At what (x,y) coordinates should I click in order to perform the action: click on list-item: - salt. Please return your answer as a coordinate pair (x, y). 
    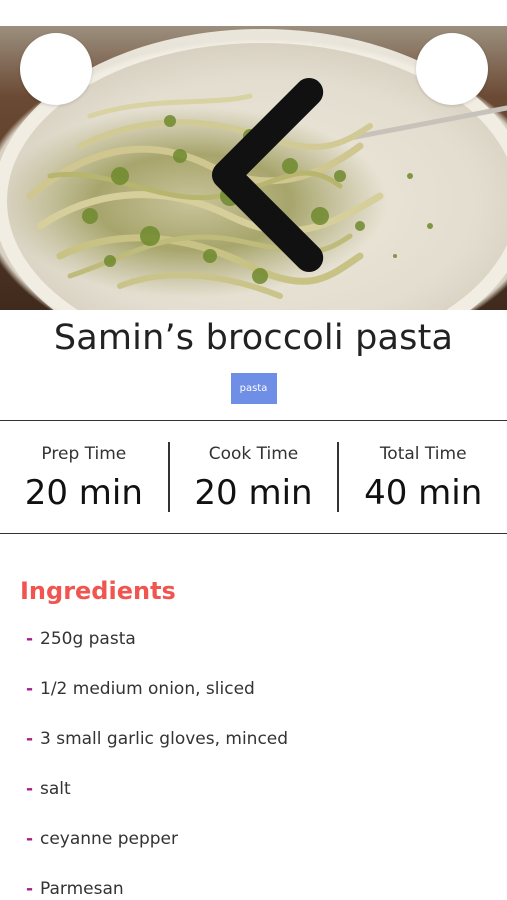
    Looking at the image, I should click on (263, 803).